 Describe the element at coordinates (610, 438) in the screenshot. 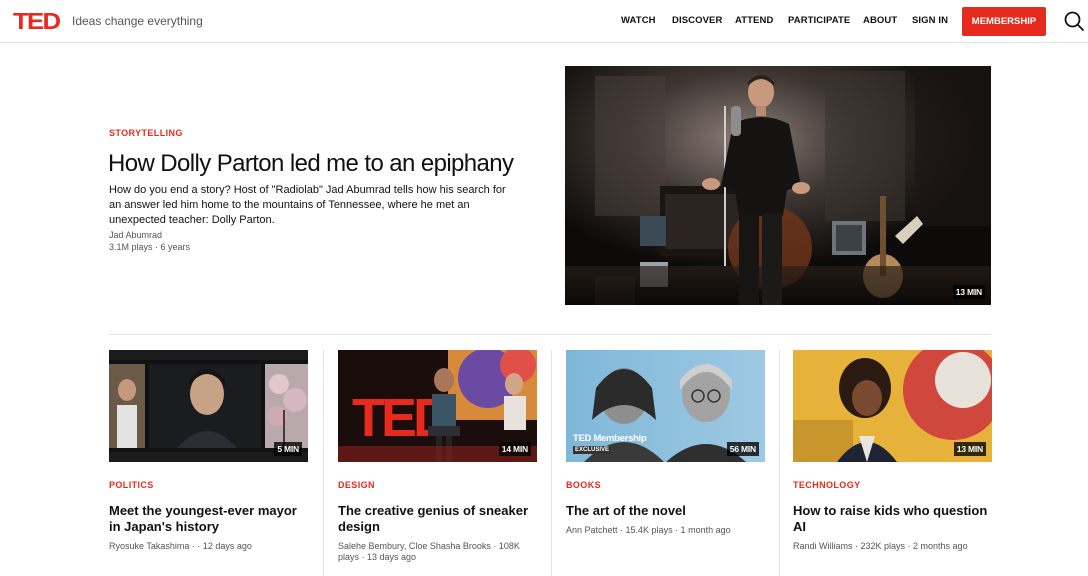

I see `membership-watermark: TED Membership` at that location.